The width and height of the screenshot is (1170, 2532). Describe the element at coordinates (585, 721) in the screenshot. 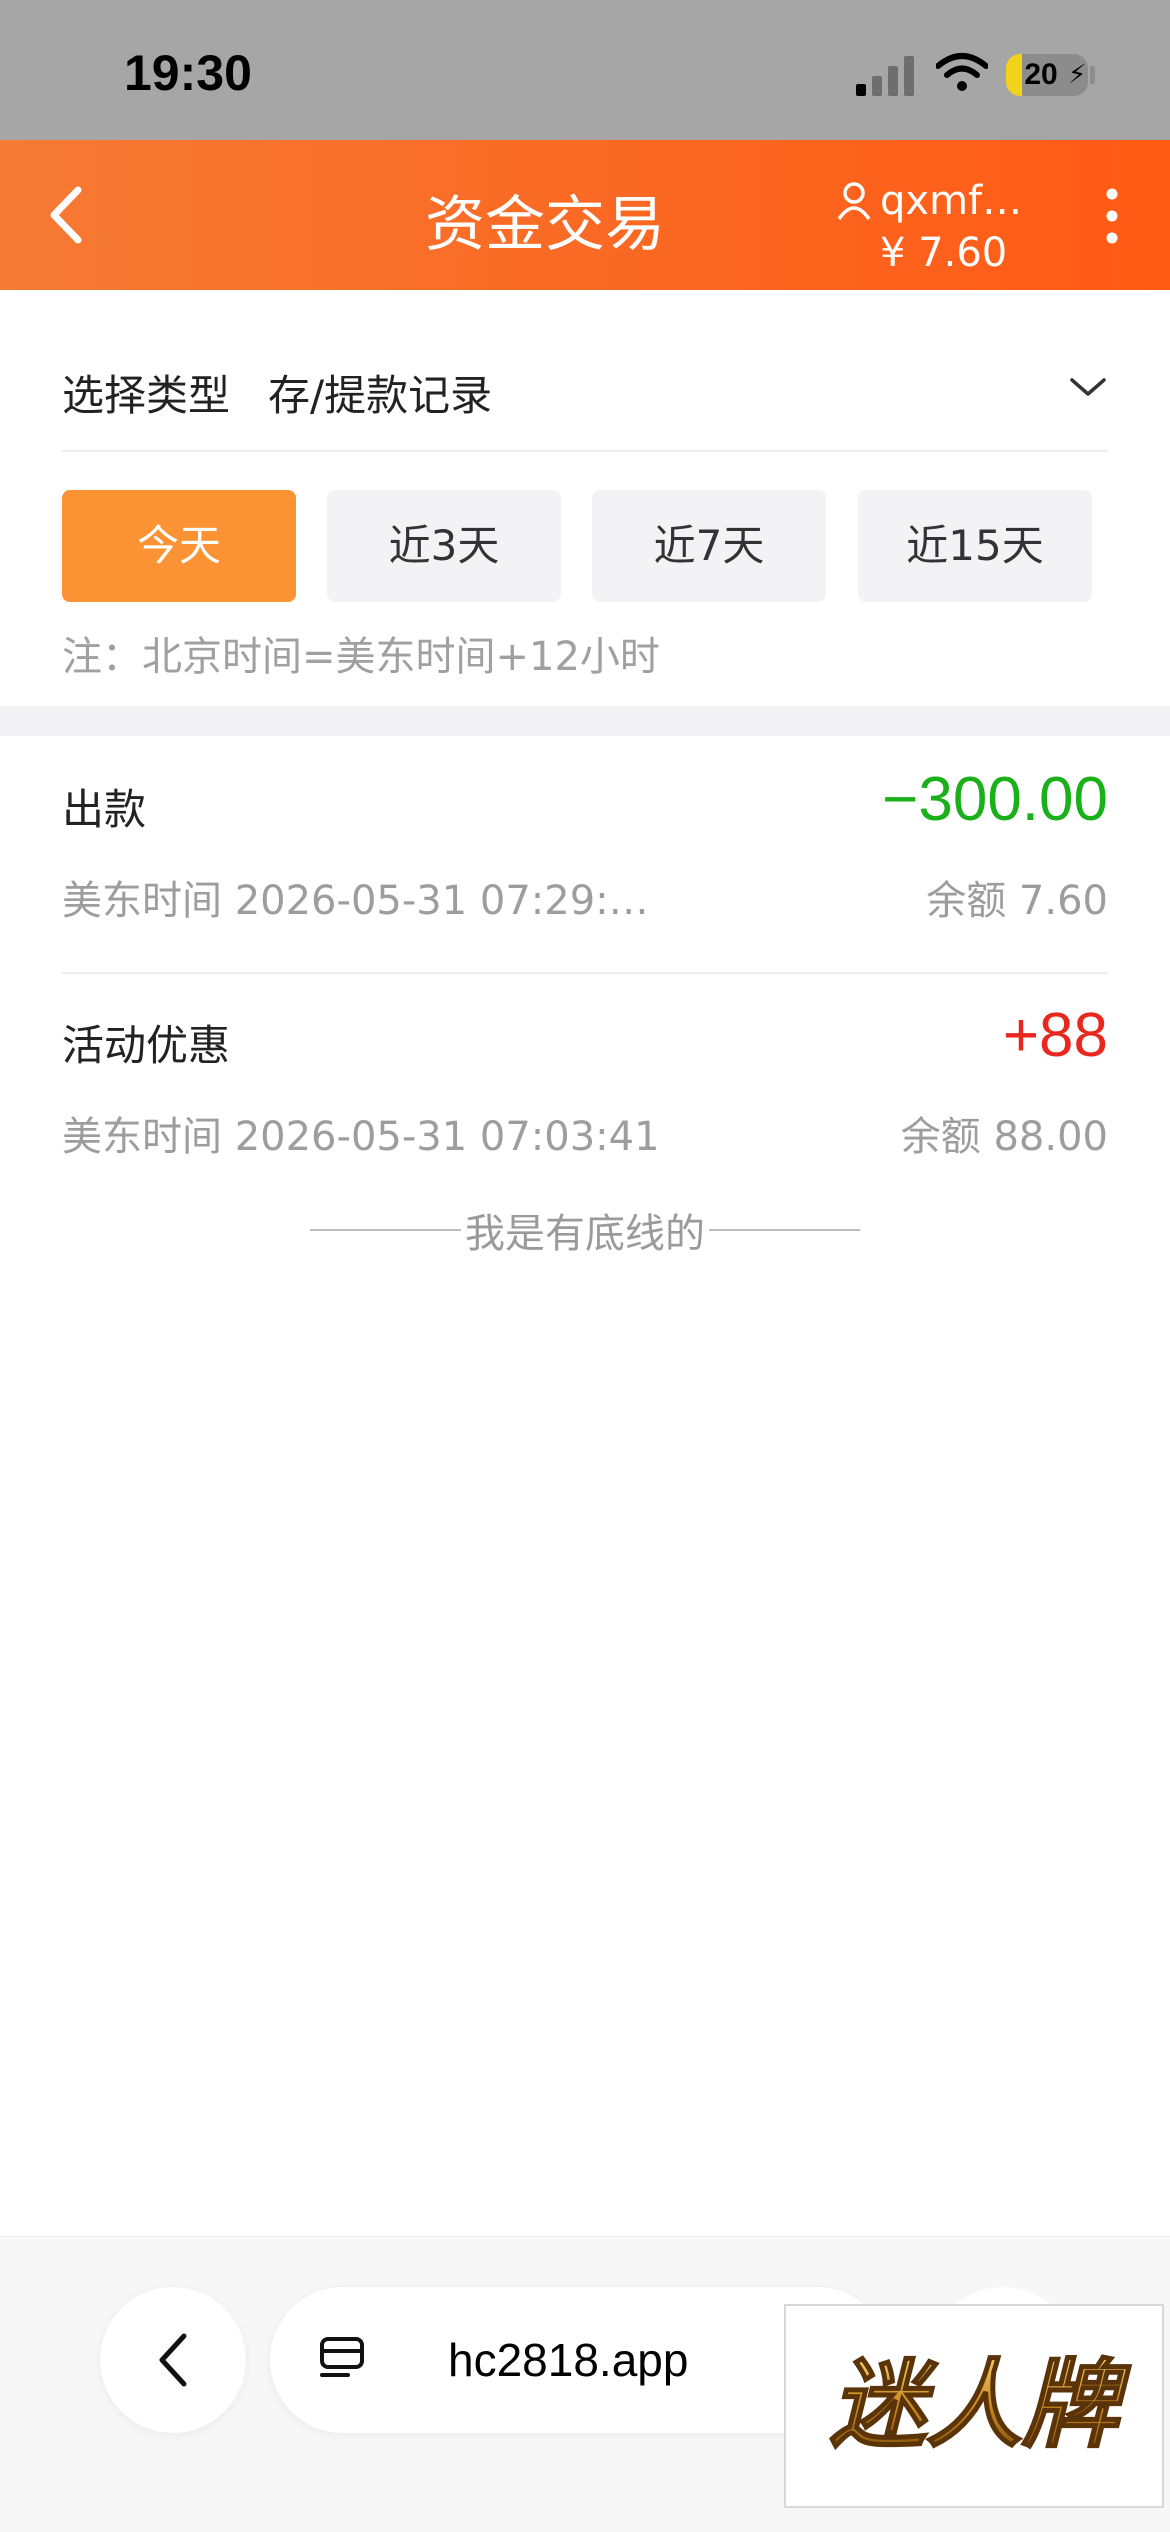

I see `section-divider` at that location.